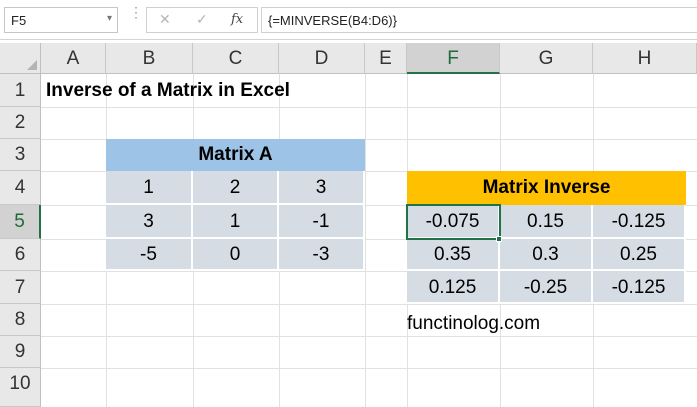 Image resolution: width=697 pixels, height=407 pixels. What do you see at coordinates (546, 255) in the screenshot?
I see `matrix-inverse-cell: 0.3` at bounding box center [546, 255].